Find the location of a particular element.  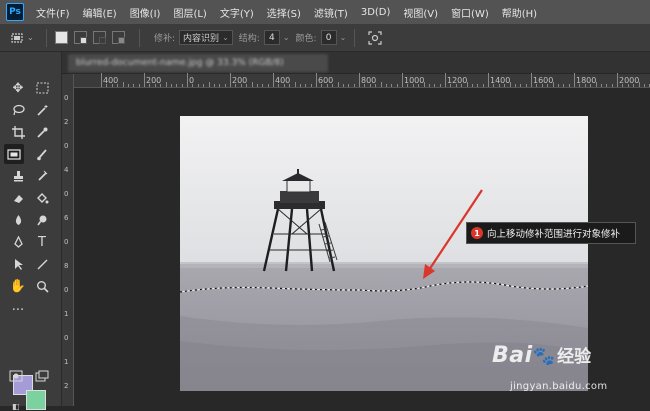

patch-mode-select: 内容识别 ⌄ is located at coordinates (206, 37).